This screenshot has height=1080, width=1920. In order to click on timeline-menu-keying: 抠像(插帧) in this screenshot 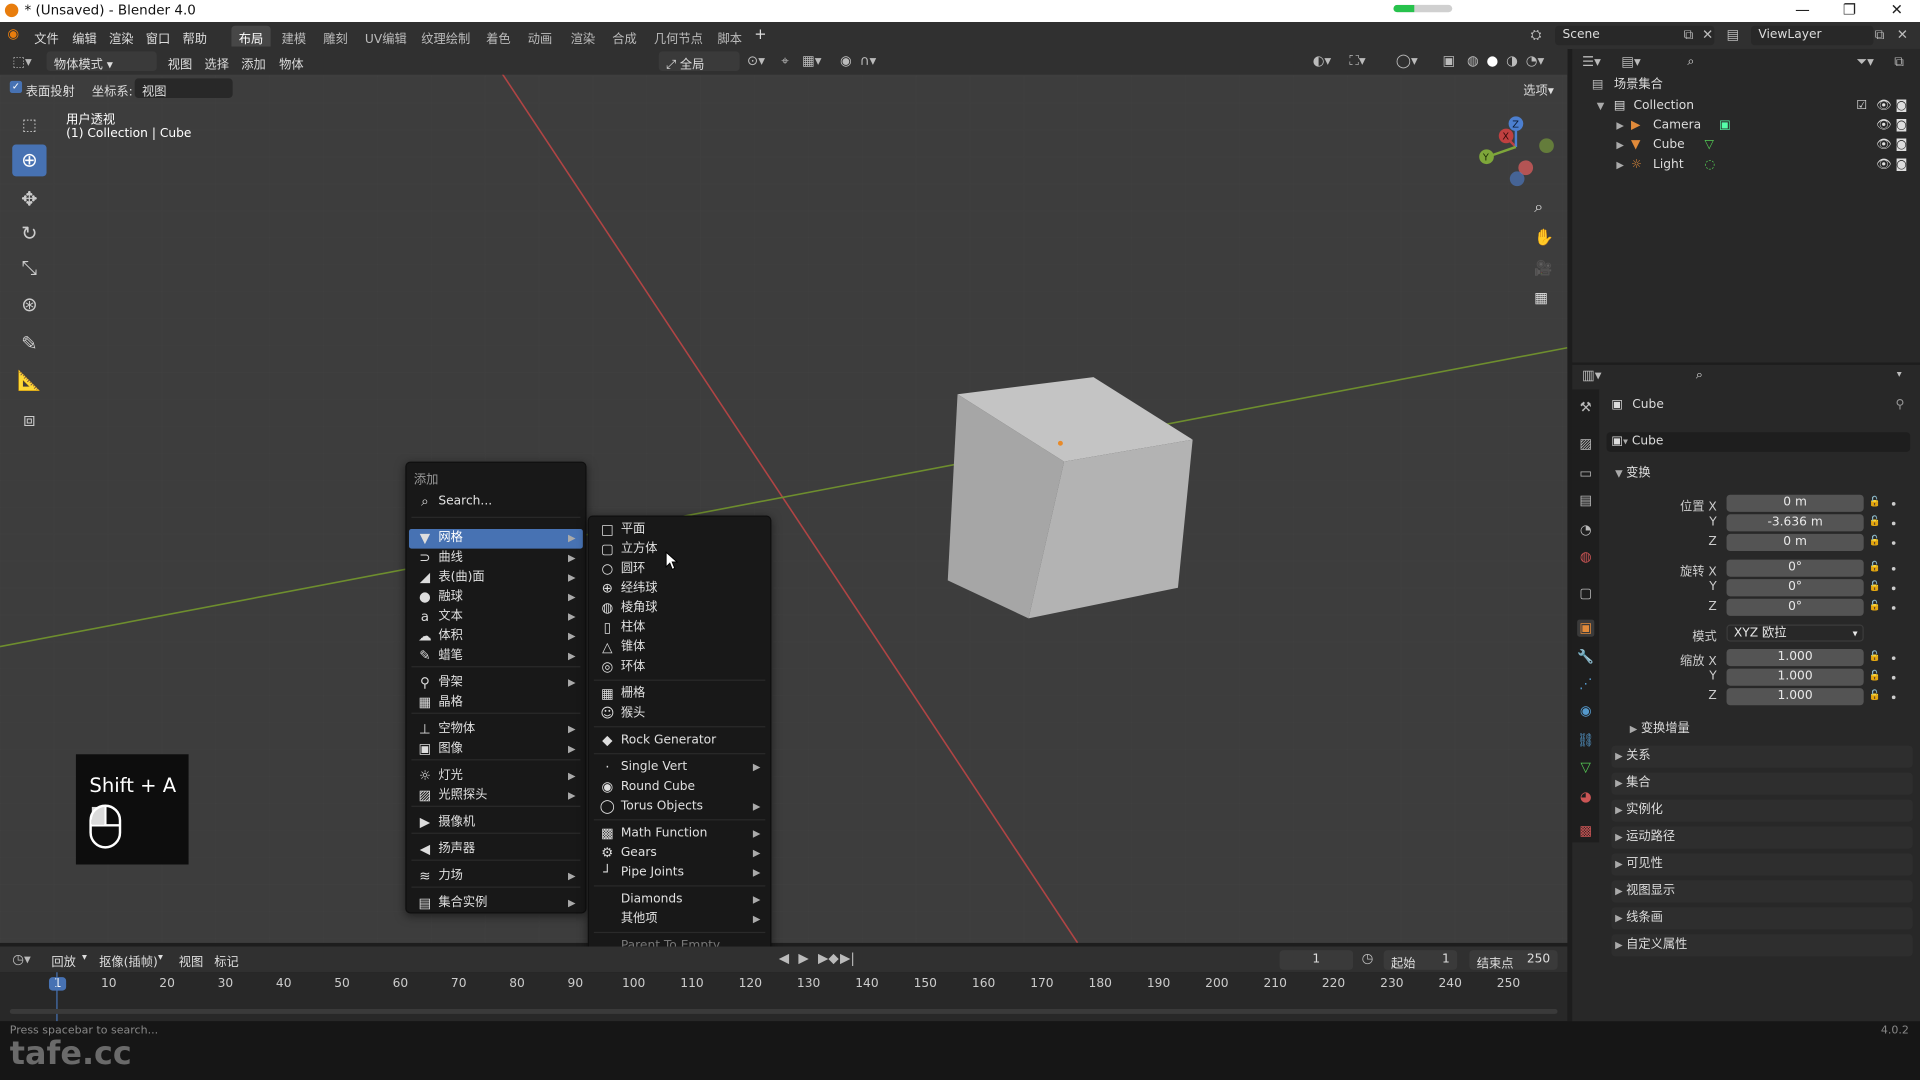, I will do `click(128, 960)`.